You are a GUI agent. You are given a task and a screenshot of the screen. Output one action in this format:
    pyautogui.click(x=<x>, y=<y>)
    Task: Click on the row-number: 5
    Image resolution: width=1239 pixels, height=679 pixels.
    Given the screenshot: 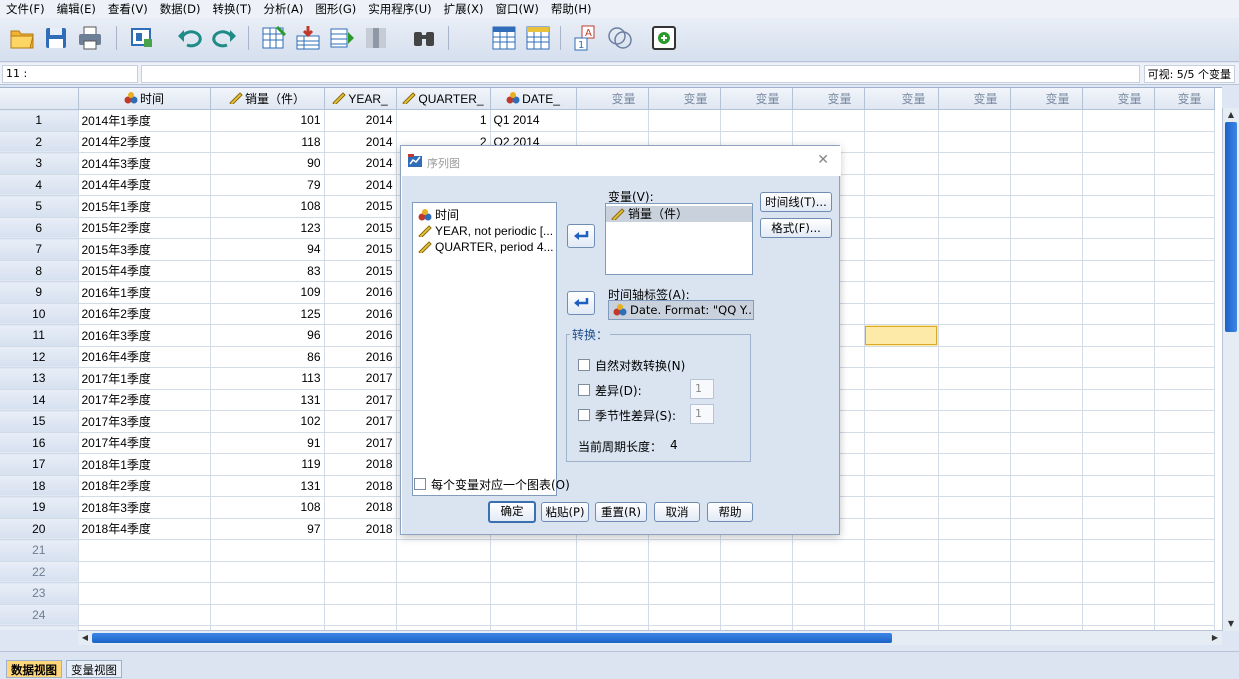 What is the action you would take?
    pyautogui.click(x=39, y=206)
    